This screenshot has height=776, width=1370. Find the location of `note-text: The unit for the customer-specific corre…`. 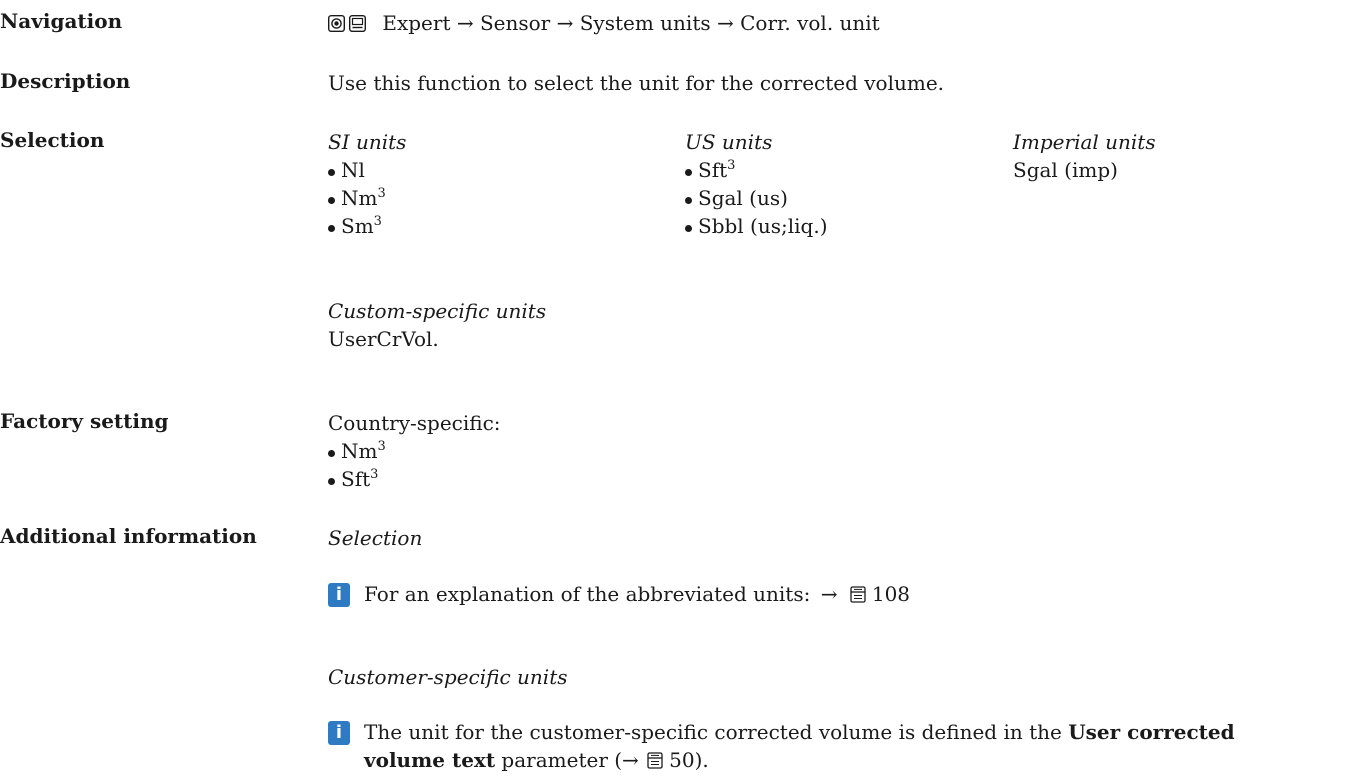

note-text: The unit for the customer-specific corre… is located at coordinates (799, 732).